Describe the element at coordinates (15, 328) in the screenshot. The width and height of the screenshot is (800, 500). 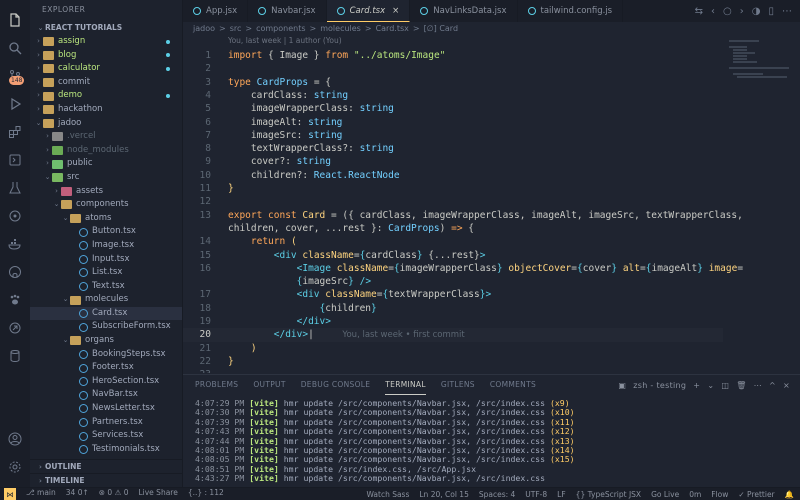
I see `live-share-icon` at that location.